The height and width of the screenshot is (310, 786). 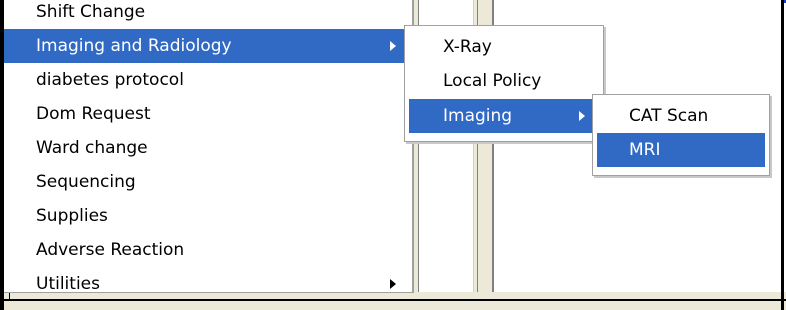 I want to click on menu-item-diabetes-protocol: diabetes protocol, so click(x=208, y=80).